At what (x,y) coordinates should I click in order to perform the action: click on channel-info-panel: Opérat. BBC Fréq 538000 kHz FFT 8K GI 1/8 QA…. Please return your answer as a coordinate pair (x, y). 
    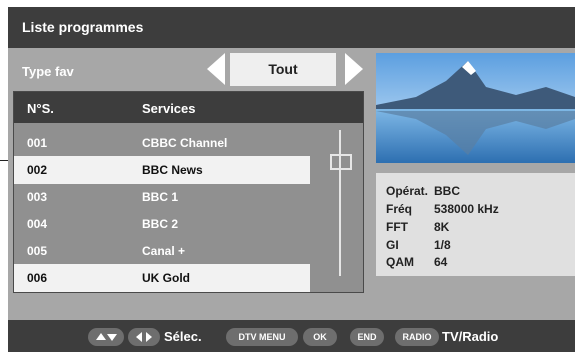
    Looking at the image, I should click on (475, 224).